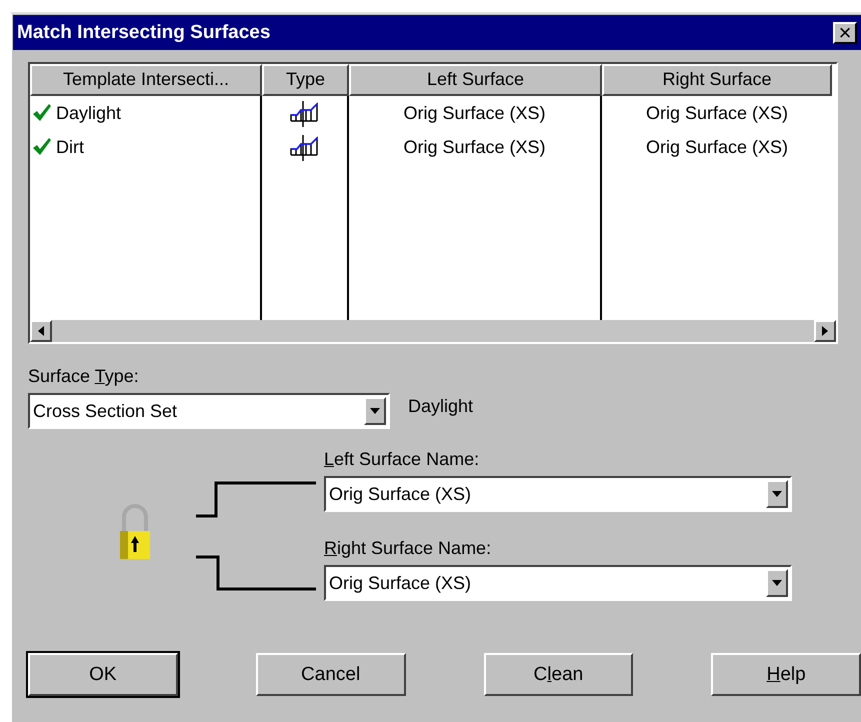 This screenshot has height=722, width=861. I want to click on field-label: Right Surface Name:, so click(408, 548).